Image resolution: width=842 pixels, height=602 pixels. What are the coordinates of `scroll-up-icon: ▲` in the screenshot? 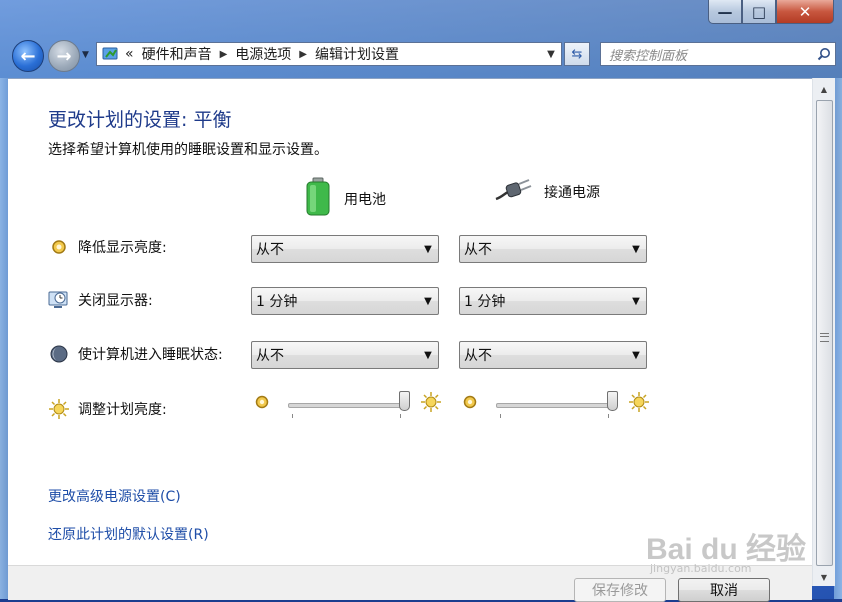 It's located at (824, 89).